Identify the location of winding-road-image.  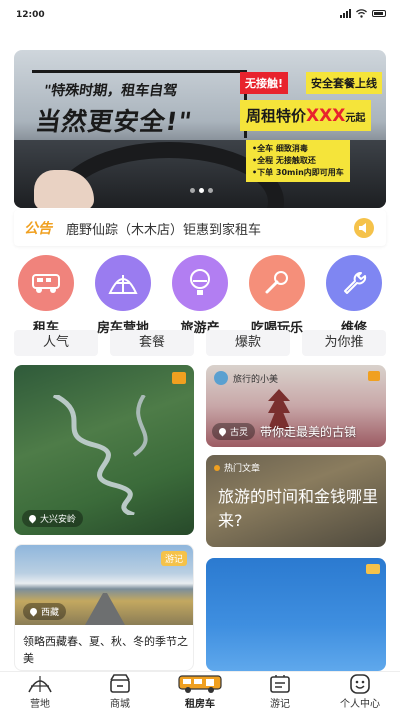
(100, 455).